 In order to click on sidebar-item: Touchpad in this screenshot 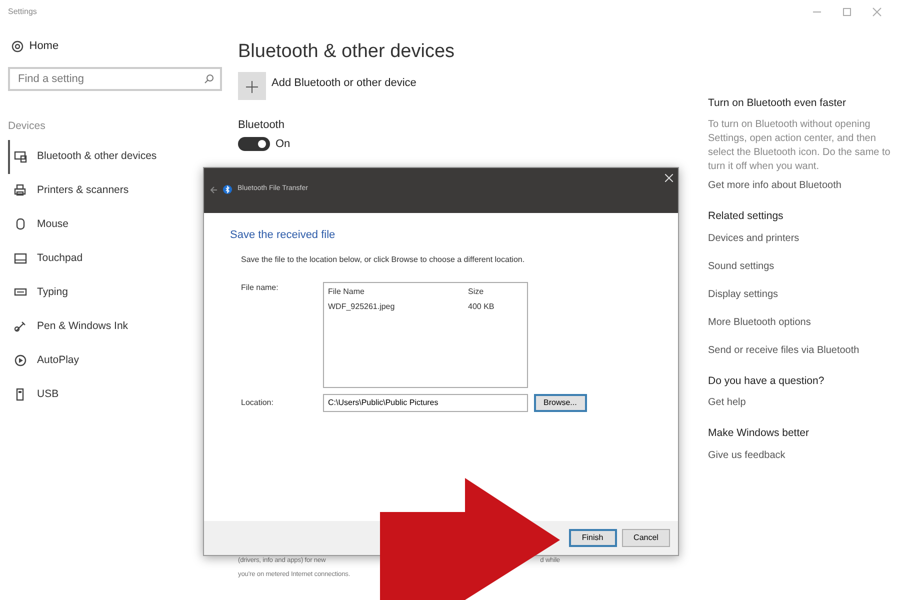, I will do `click(115, 259)`.